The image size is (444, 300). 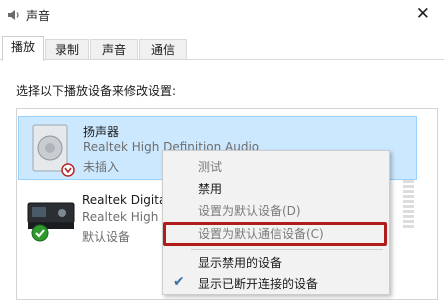 I want to click on title-bar: 声音 ✕, so click(x=222, y=15).